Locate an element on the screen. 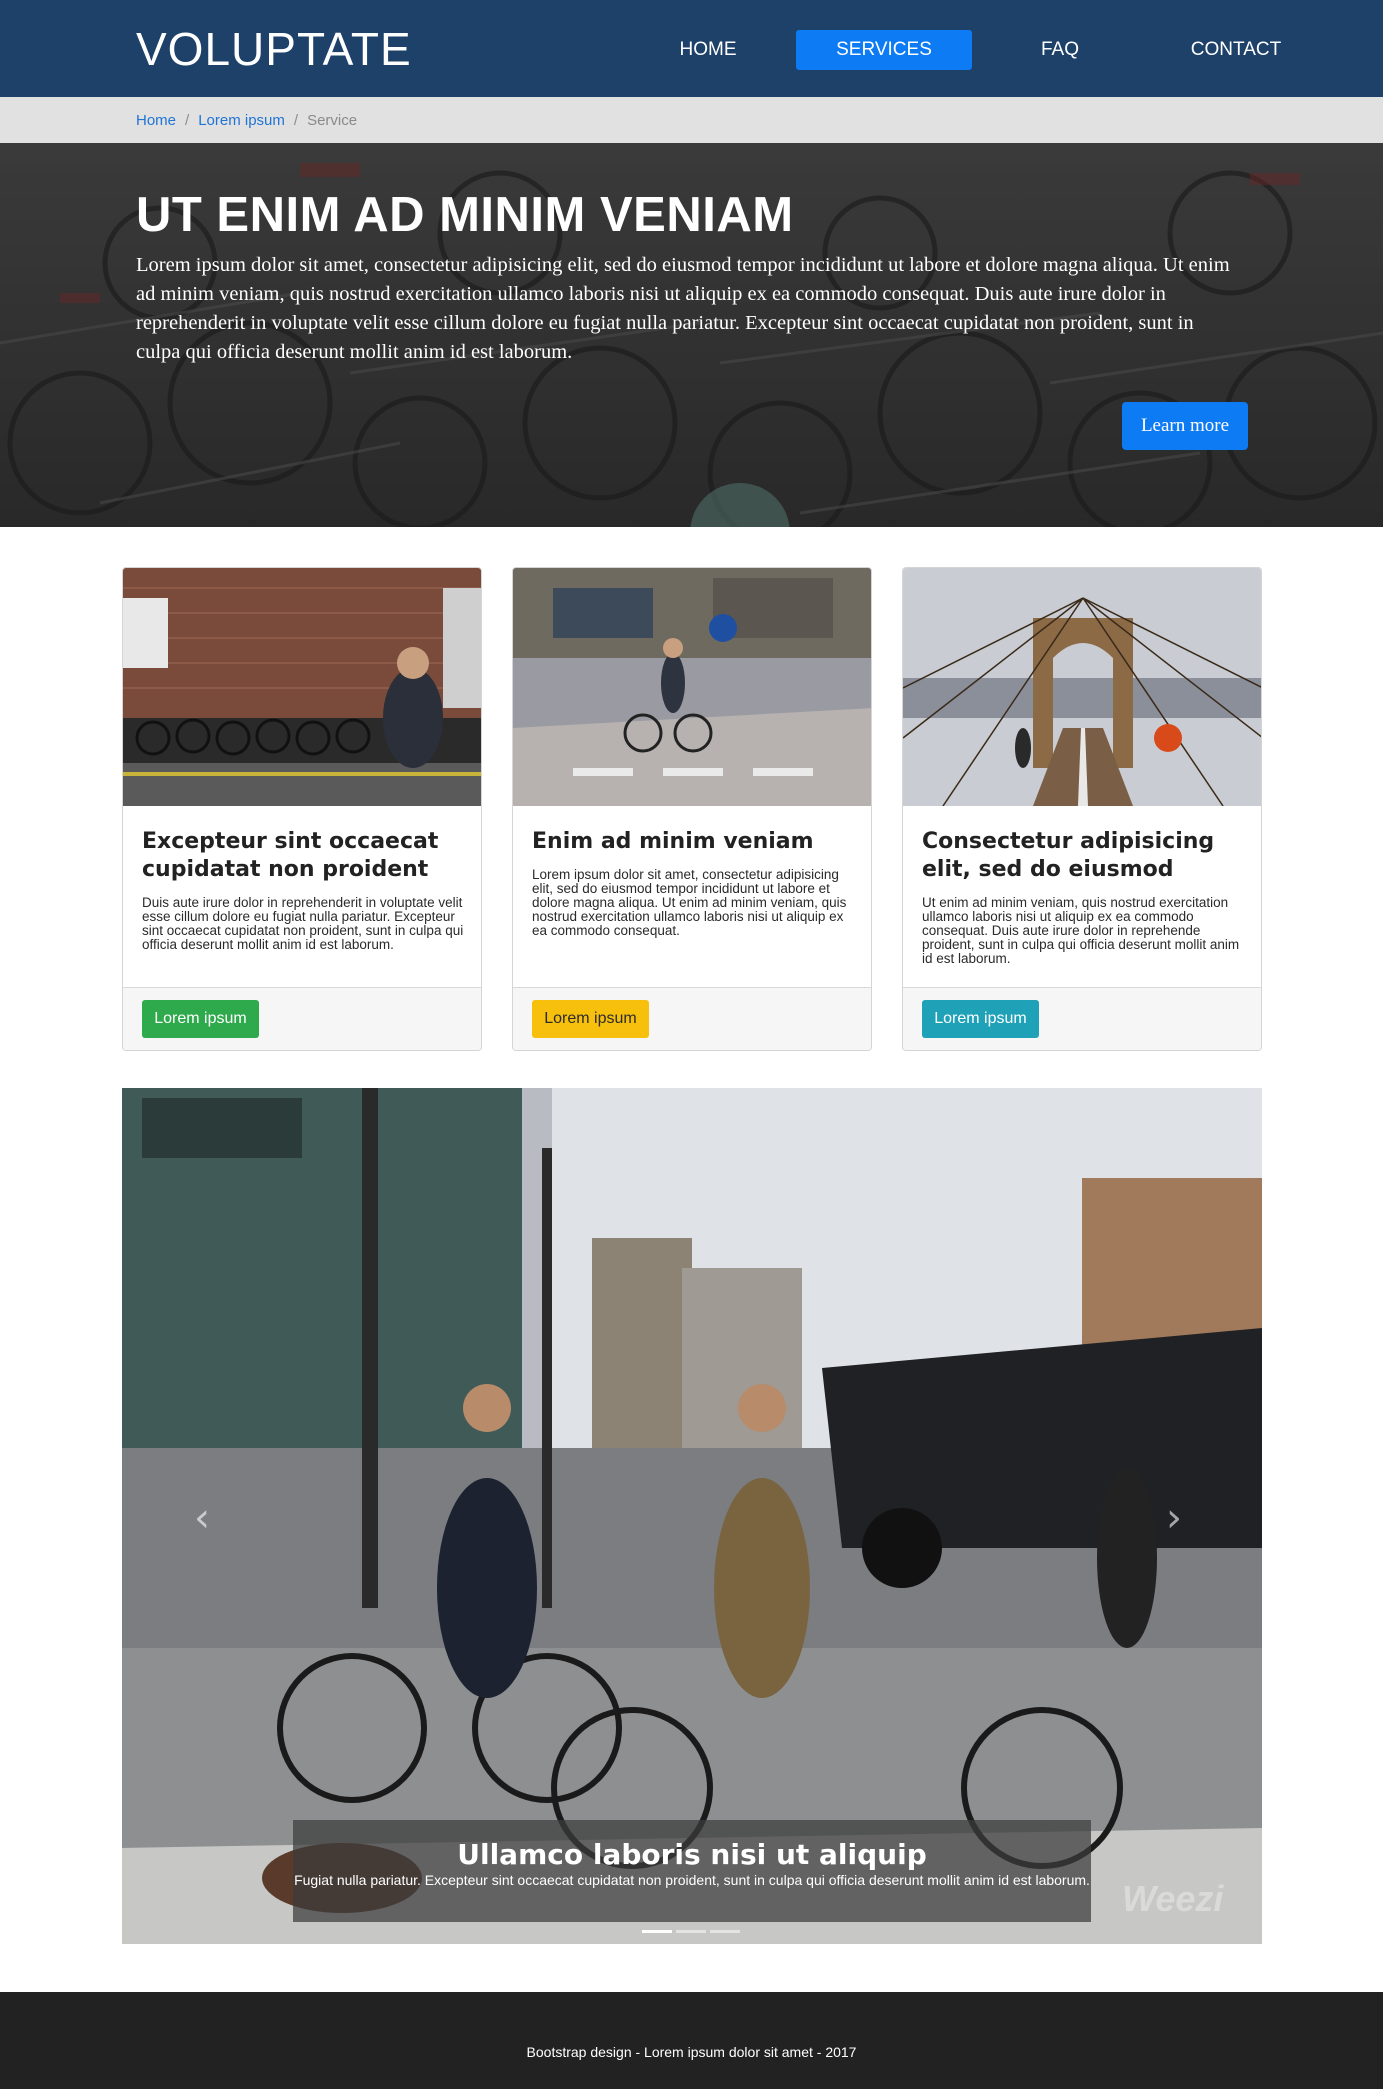  card-2-footer: Lorem ipsum is located at coordinates (692, 1018).